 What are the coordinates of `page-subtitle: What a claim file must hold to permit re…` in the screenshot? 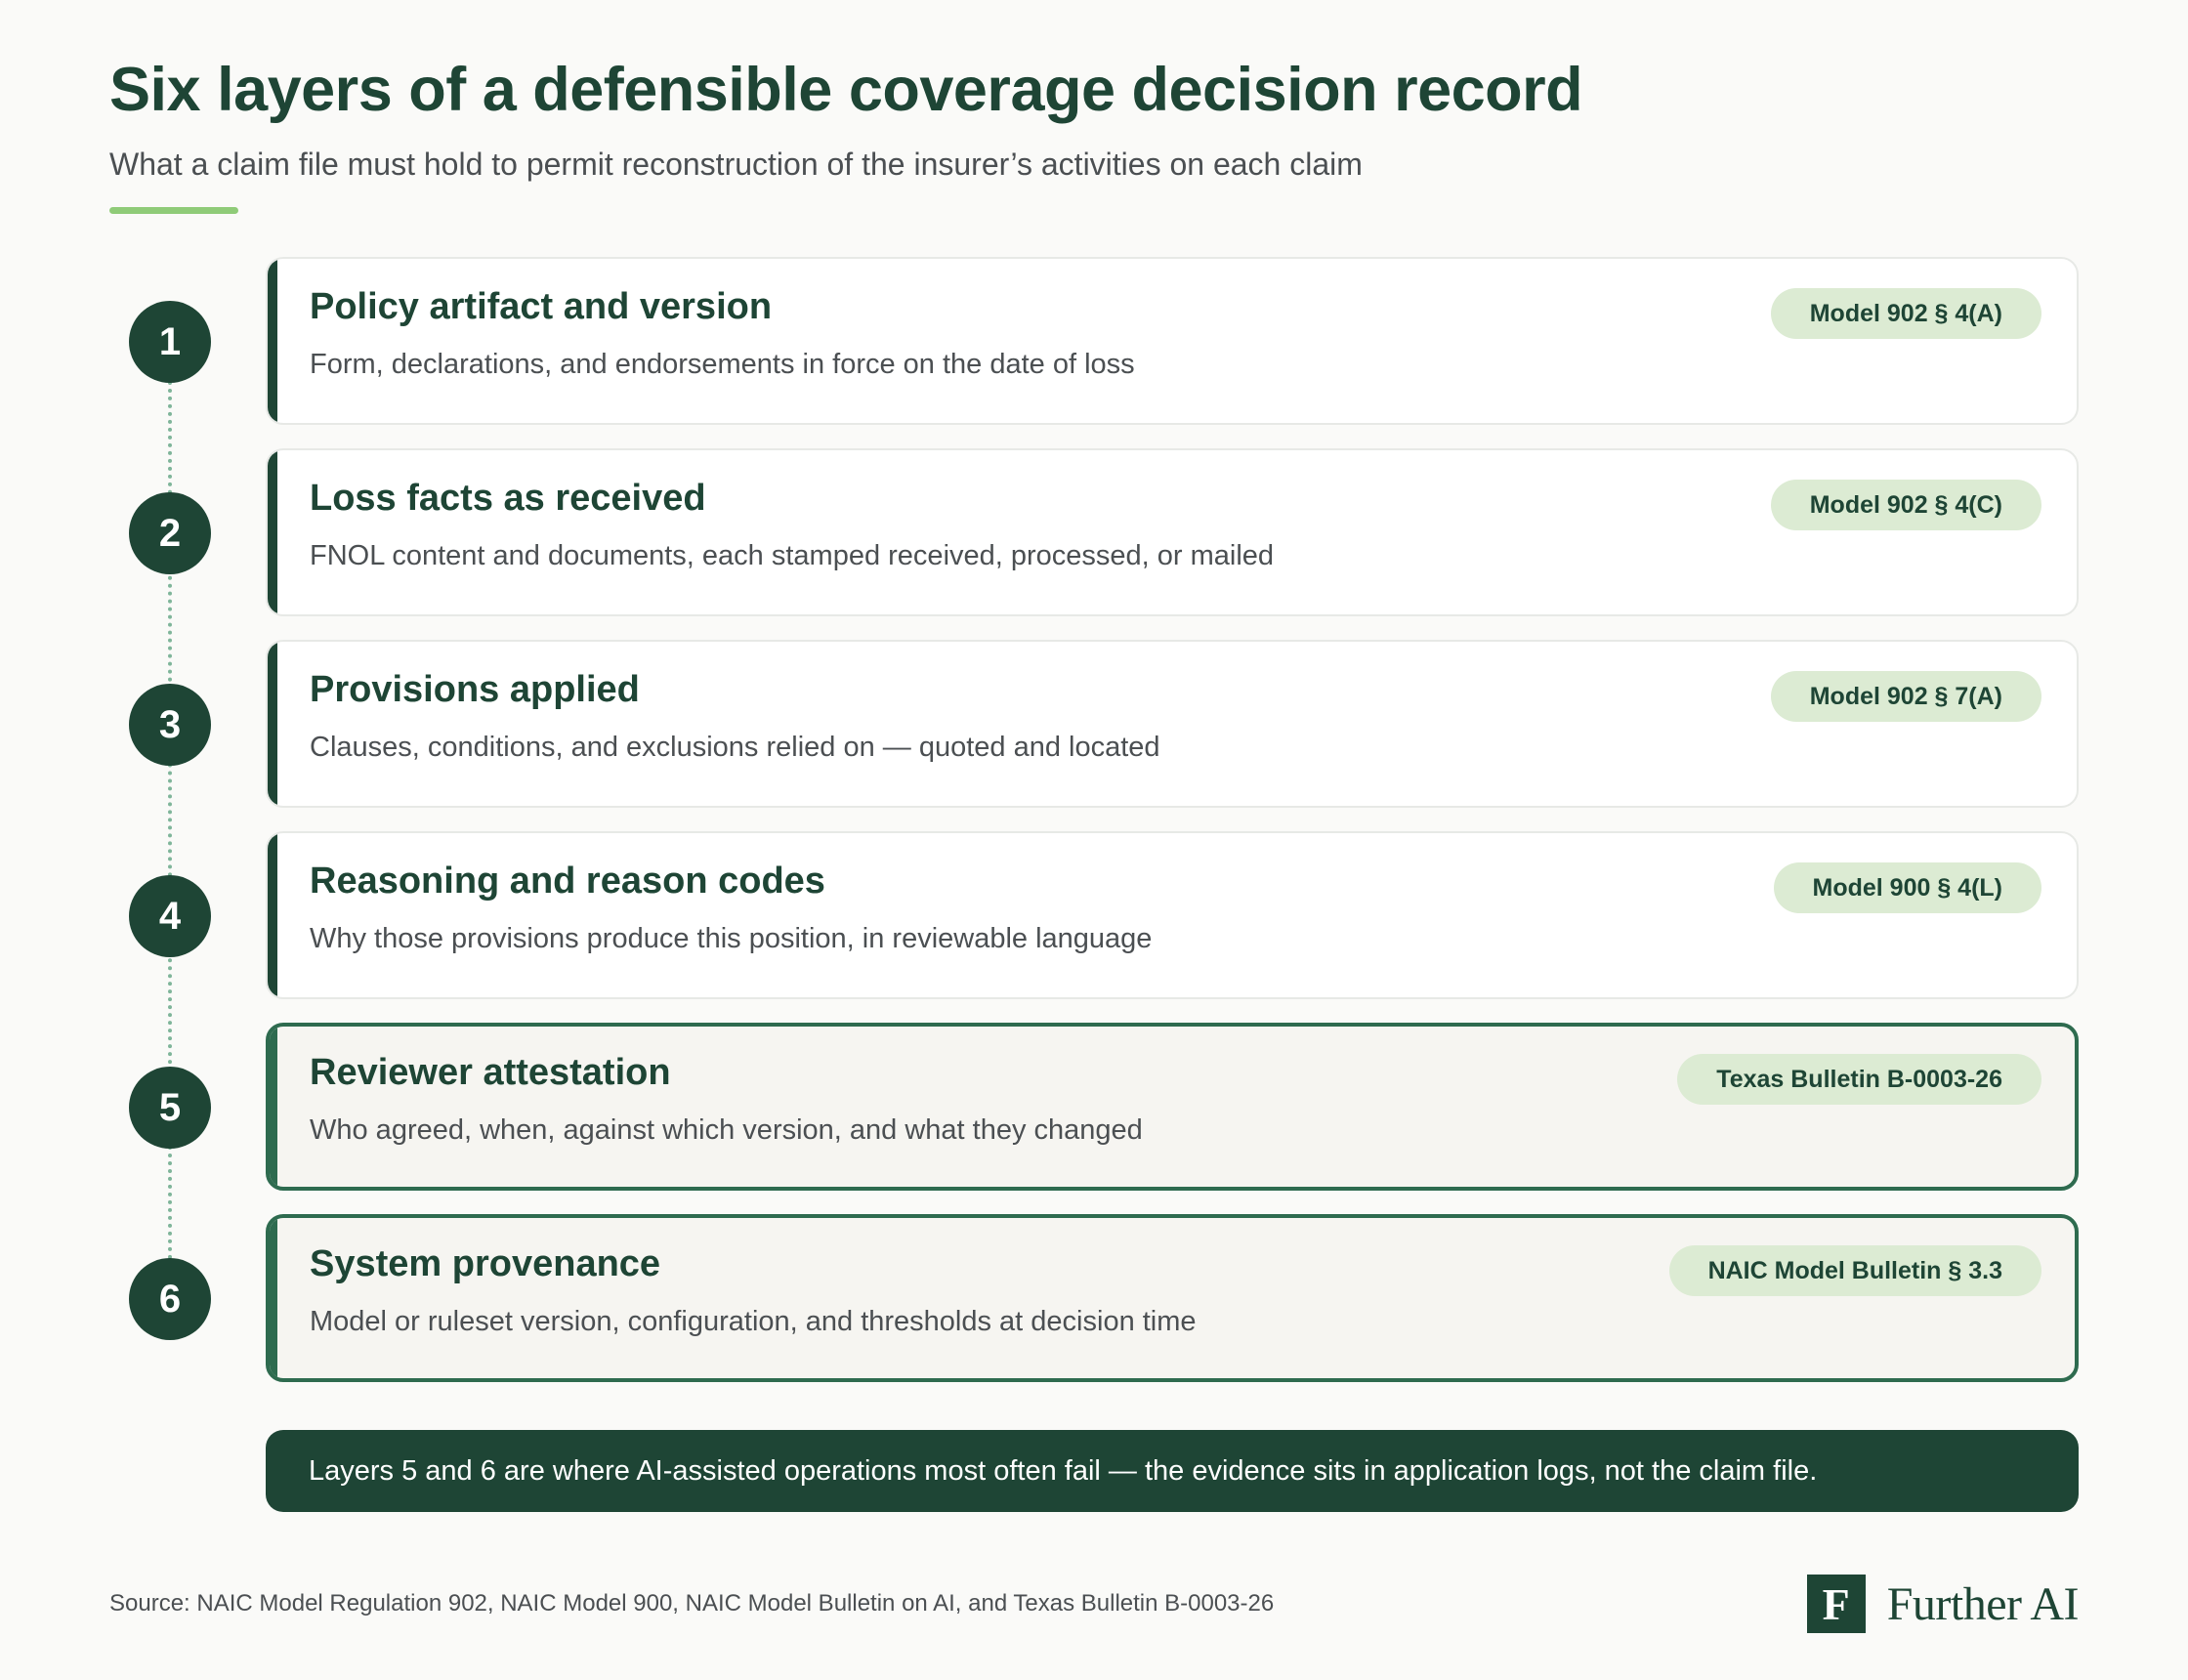 It's located at (736, 164).